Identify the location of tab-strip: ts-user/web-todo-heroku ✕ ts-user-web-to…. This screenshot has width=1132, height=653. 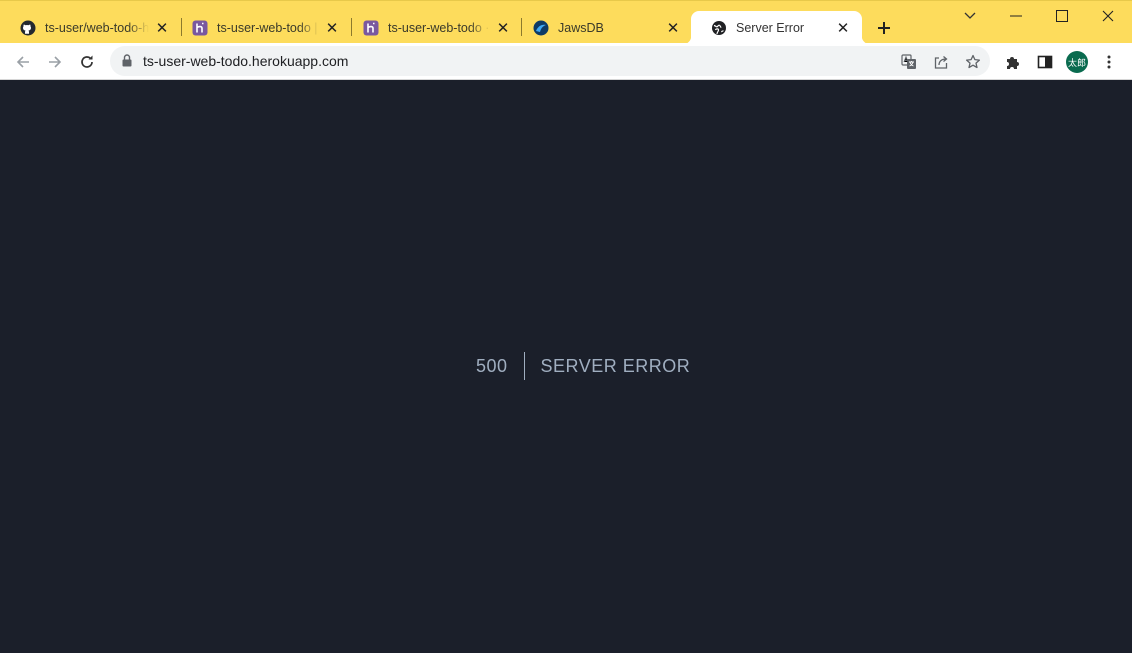
(566, 22).